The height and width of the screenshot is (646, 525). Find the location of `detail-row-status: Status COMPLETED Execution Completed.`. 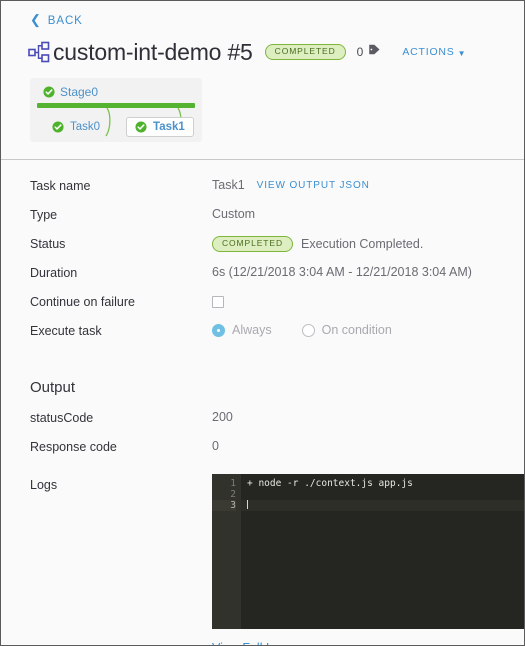

detail-row-status: Status COMPLETED Execution Completed. is located at coordinates (262, 250).